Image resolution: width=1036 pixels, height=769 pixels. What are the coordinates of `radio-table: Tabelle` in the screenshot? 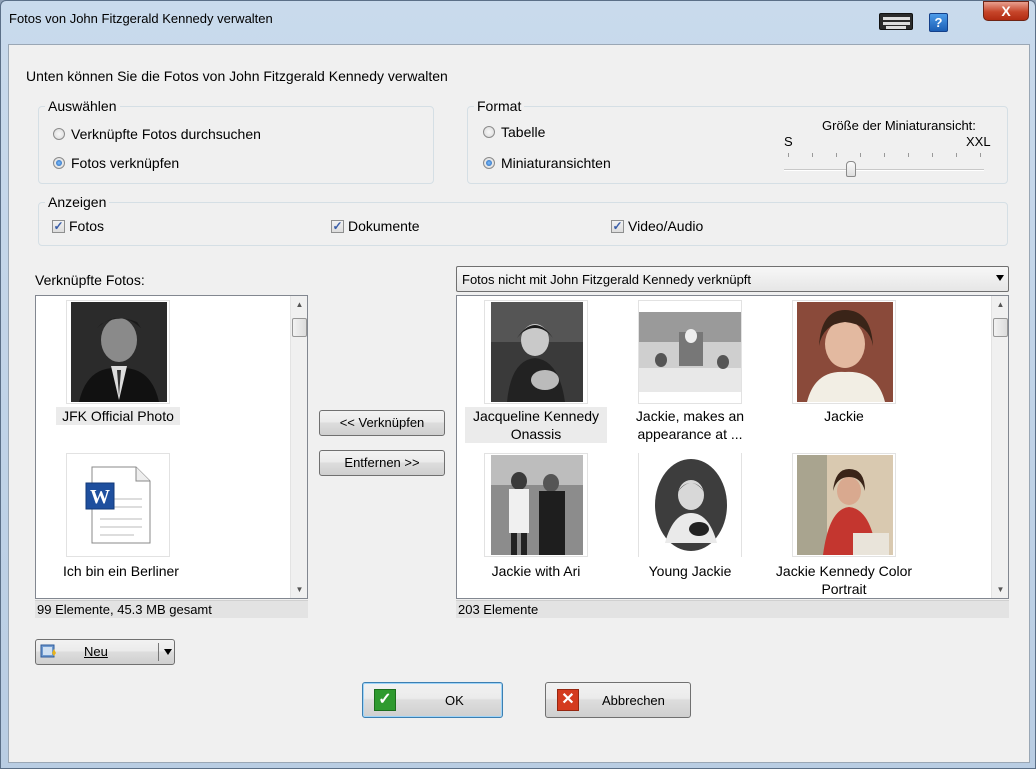 It's located at (514, 132).